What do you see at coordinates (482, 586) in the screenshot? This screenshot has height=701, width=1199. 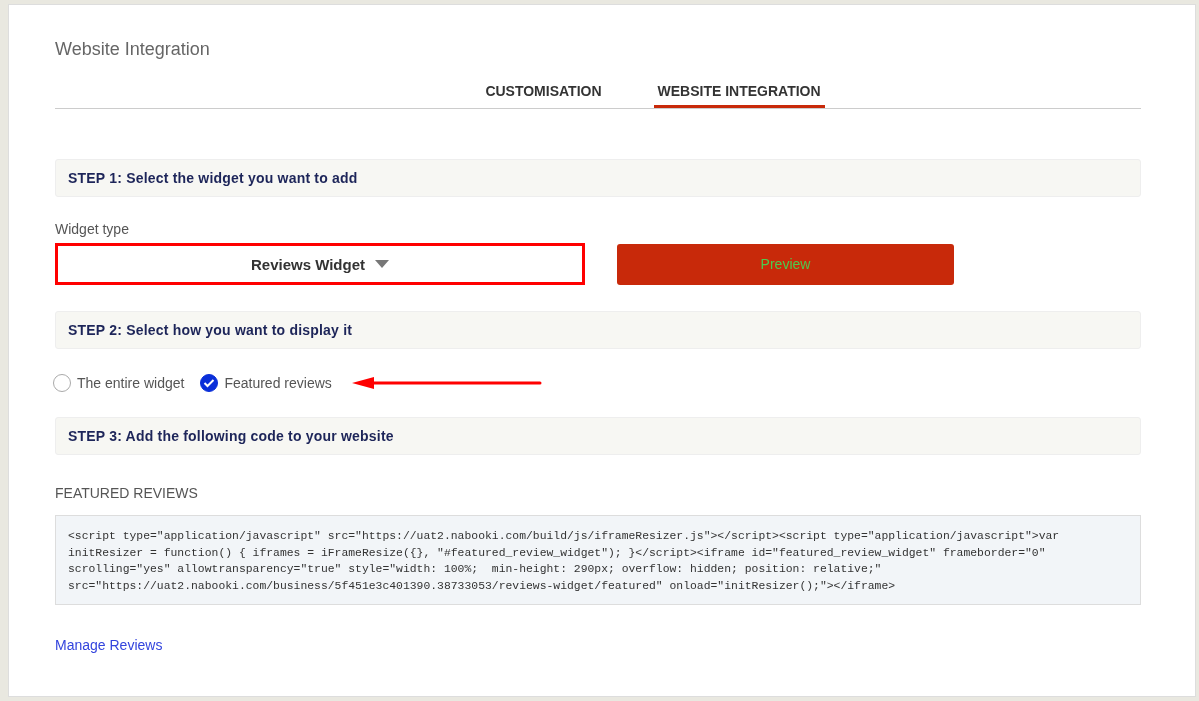 I see `code-line: src="https://uat2.nabooki.com/business/5f451e3c401390.38733053/reviews-widget/featured" onload="initResizer();"></iframe>` at bounding box center [482, 586].